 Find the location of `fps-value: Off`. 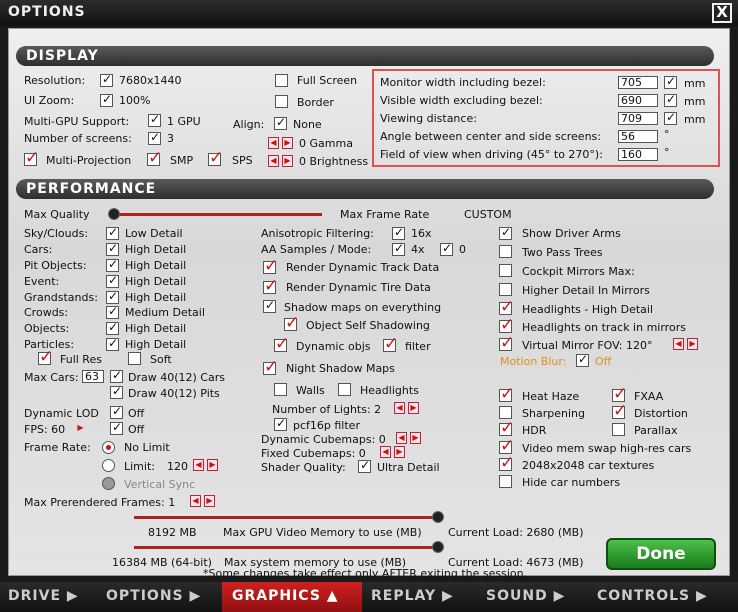

fps-value: Off is located at coordinates (136, 429).